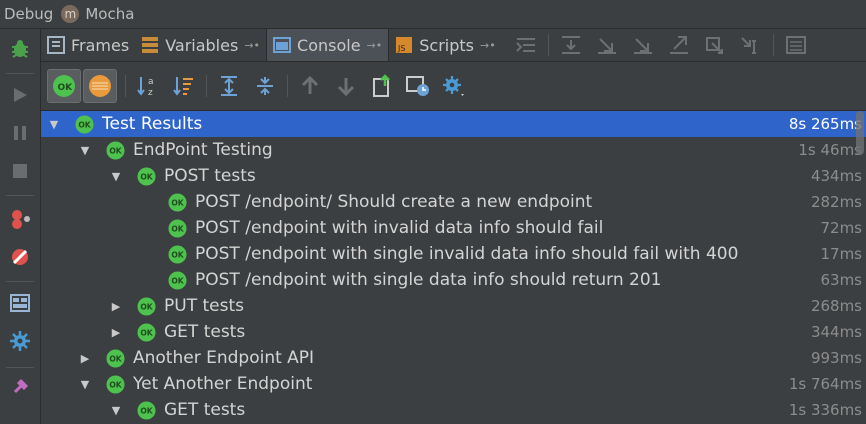  I want to click on mute-breakpoints-icon, so click(20, 257).